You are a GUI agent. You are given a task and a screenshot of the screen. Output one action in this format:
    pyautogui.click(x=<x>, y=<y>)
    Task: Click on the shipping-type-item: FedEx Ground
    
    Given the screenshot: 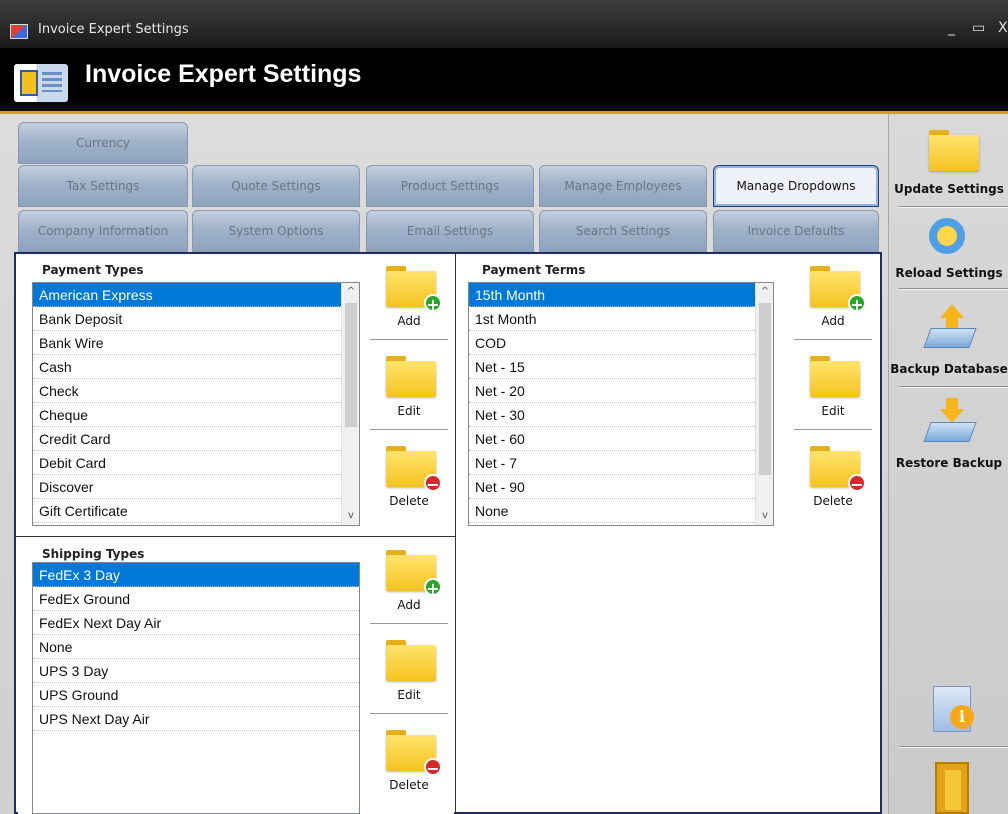 What is the action you would take?
    pyautogui.click(x=196, y=599)
    